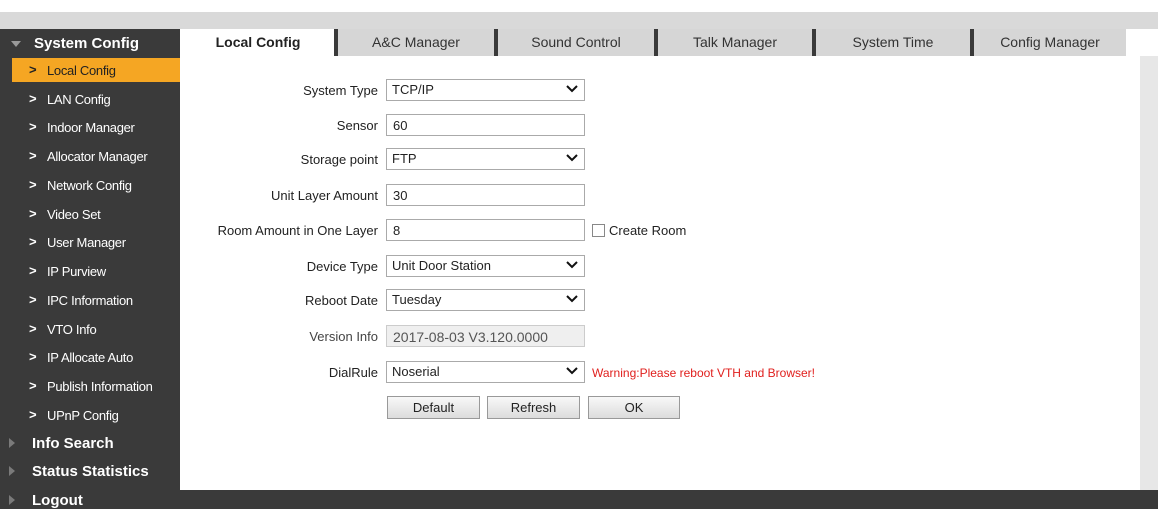  What do you see at coordinates (485, 300) in the screenshot?
I see `reboot-date-select: Tuesday` at bounding box center [485, 300].